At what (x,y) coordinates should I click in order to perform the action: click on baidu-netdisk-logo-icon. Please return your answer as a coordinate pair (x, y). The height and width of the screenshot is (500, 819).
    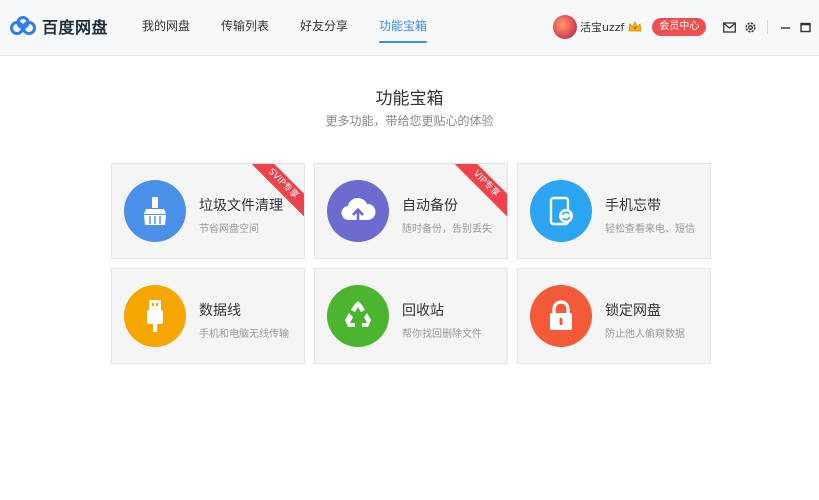
    Looking at the image, I should click on (23, 25).